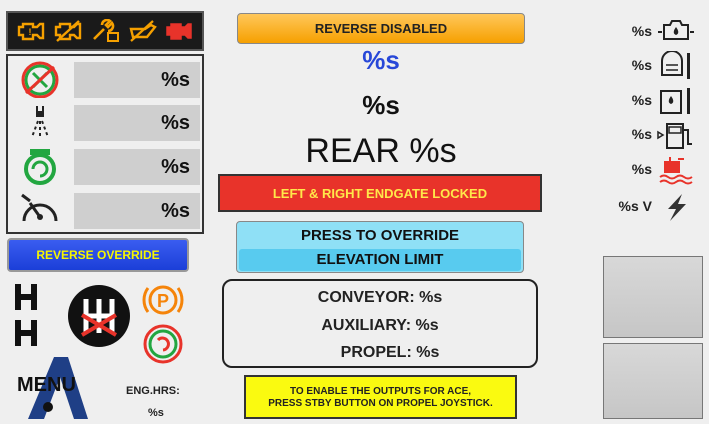  I want to click on warning-lamp-strip: !, so click(105, 31).